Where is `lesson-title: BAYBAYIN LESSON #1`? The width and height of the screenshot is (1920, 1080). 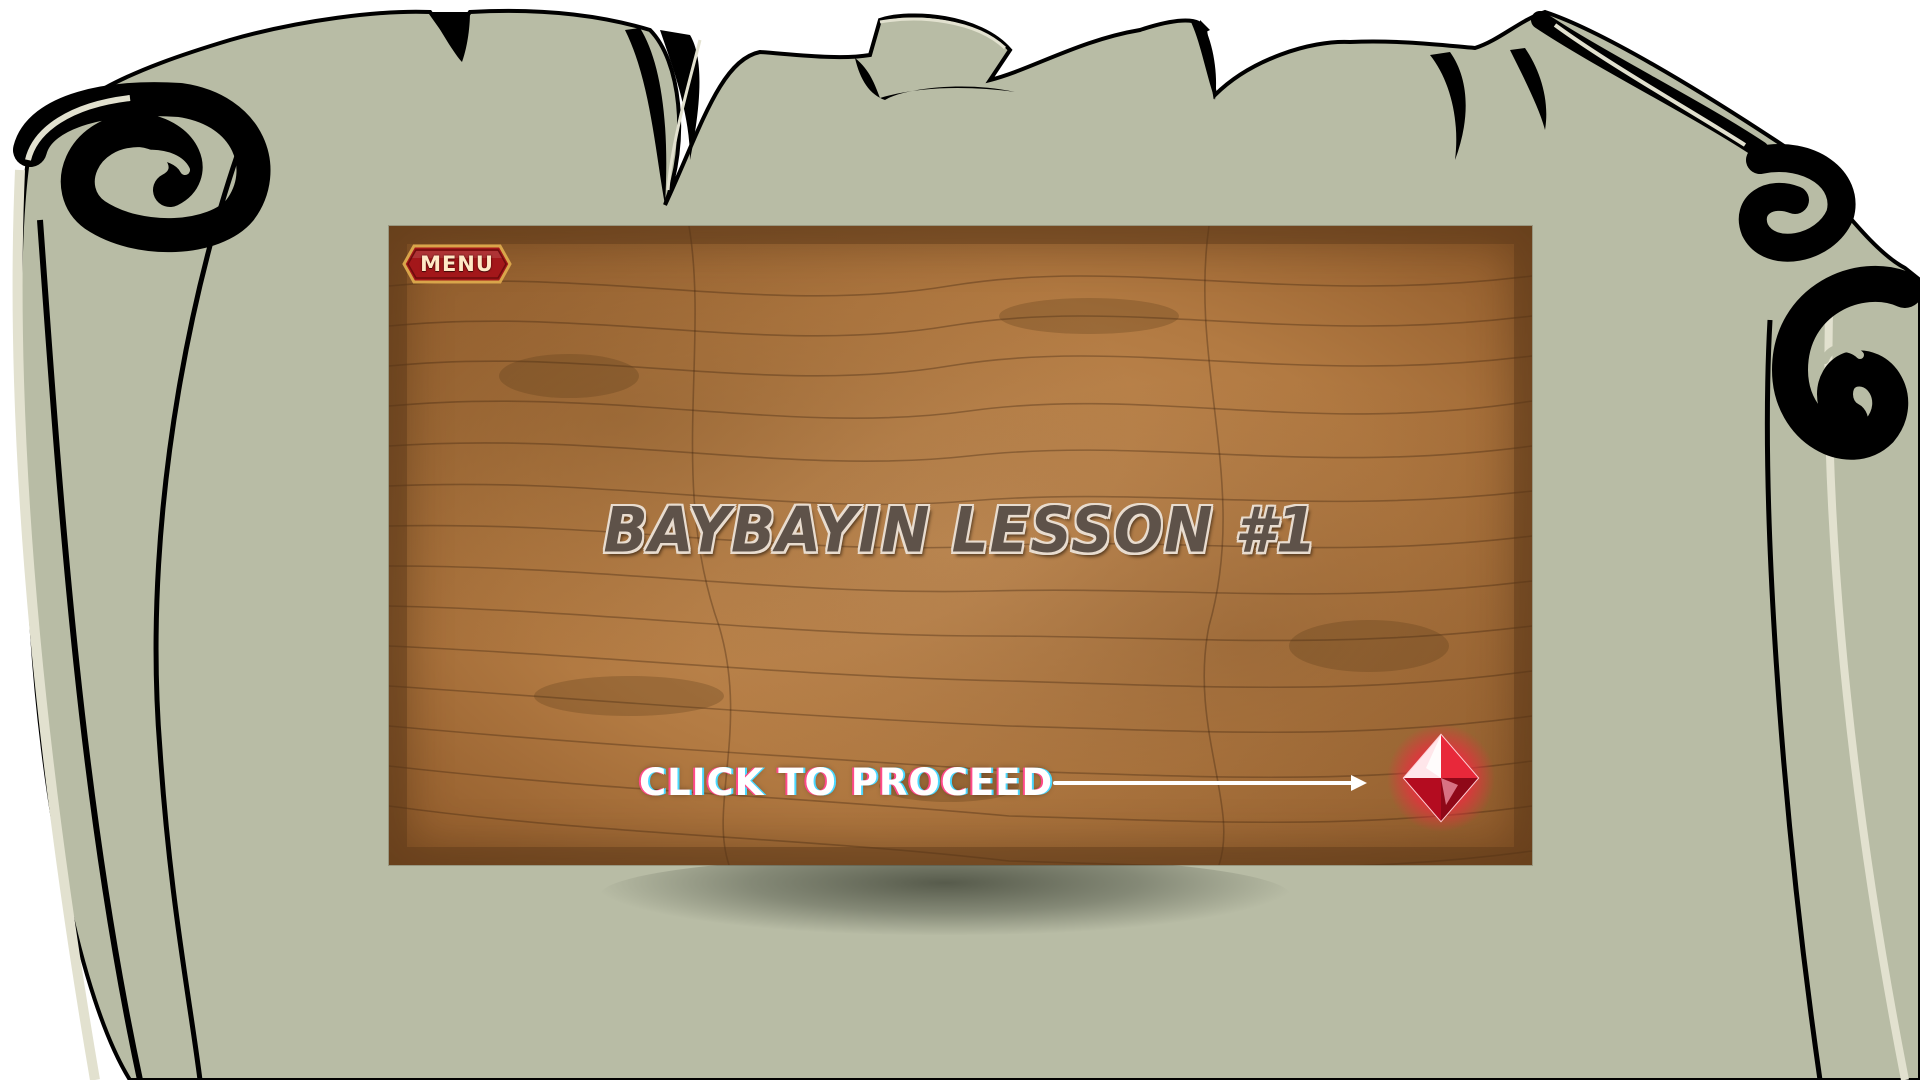
lesson-title: BAYBAYIN LESSON #1 is located at coordinates (960, 530).